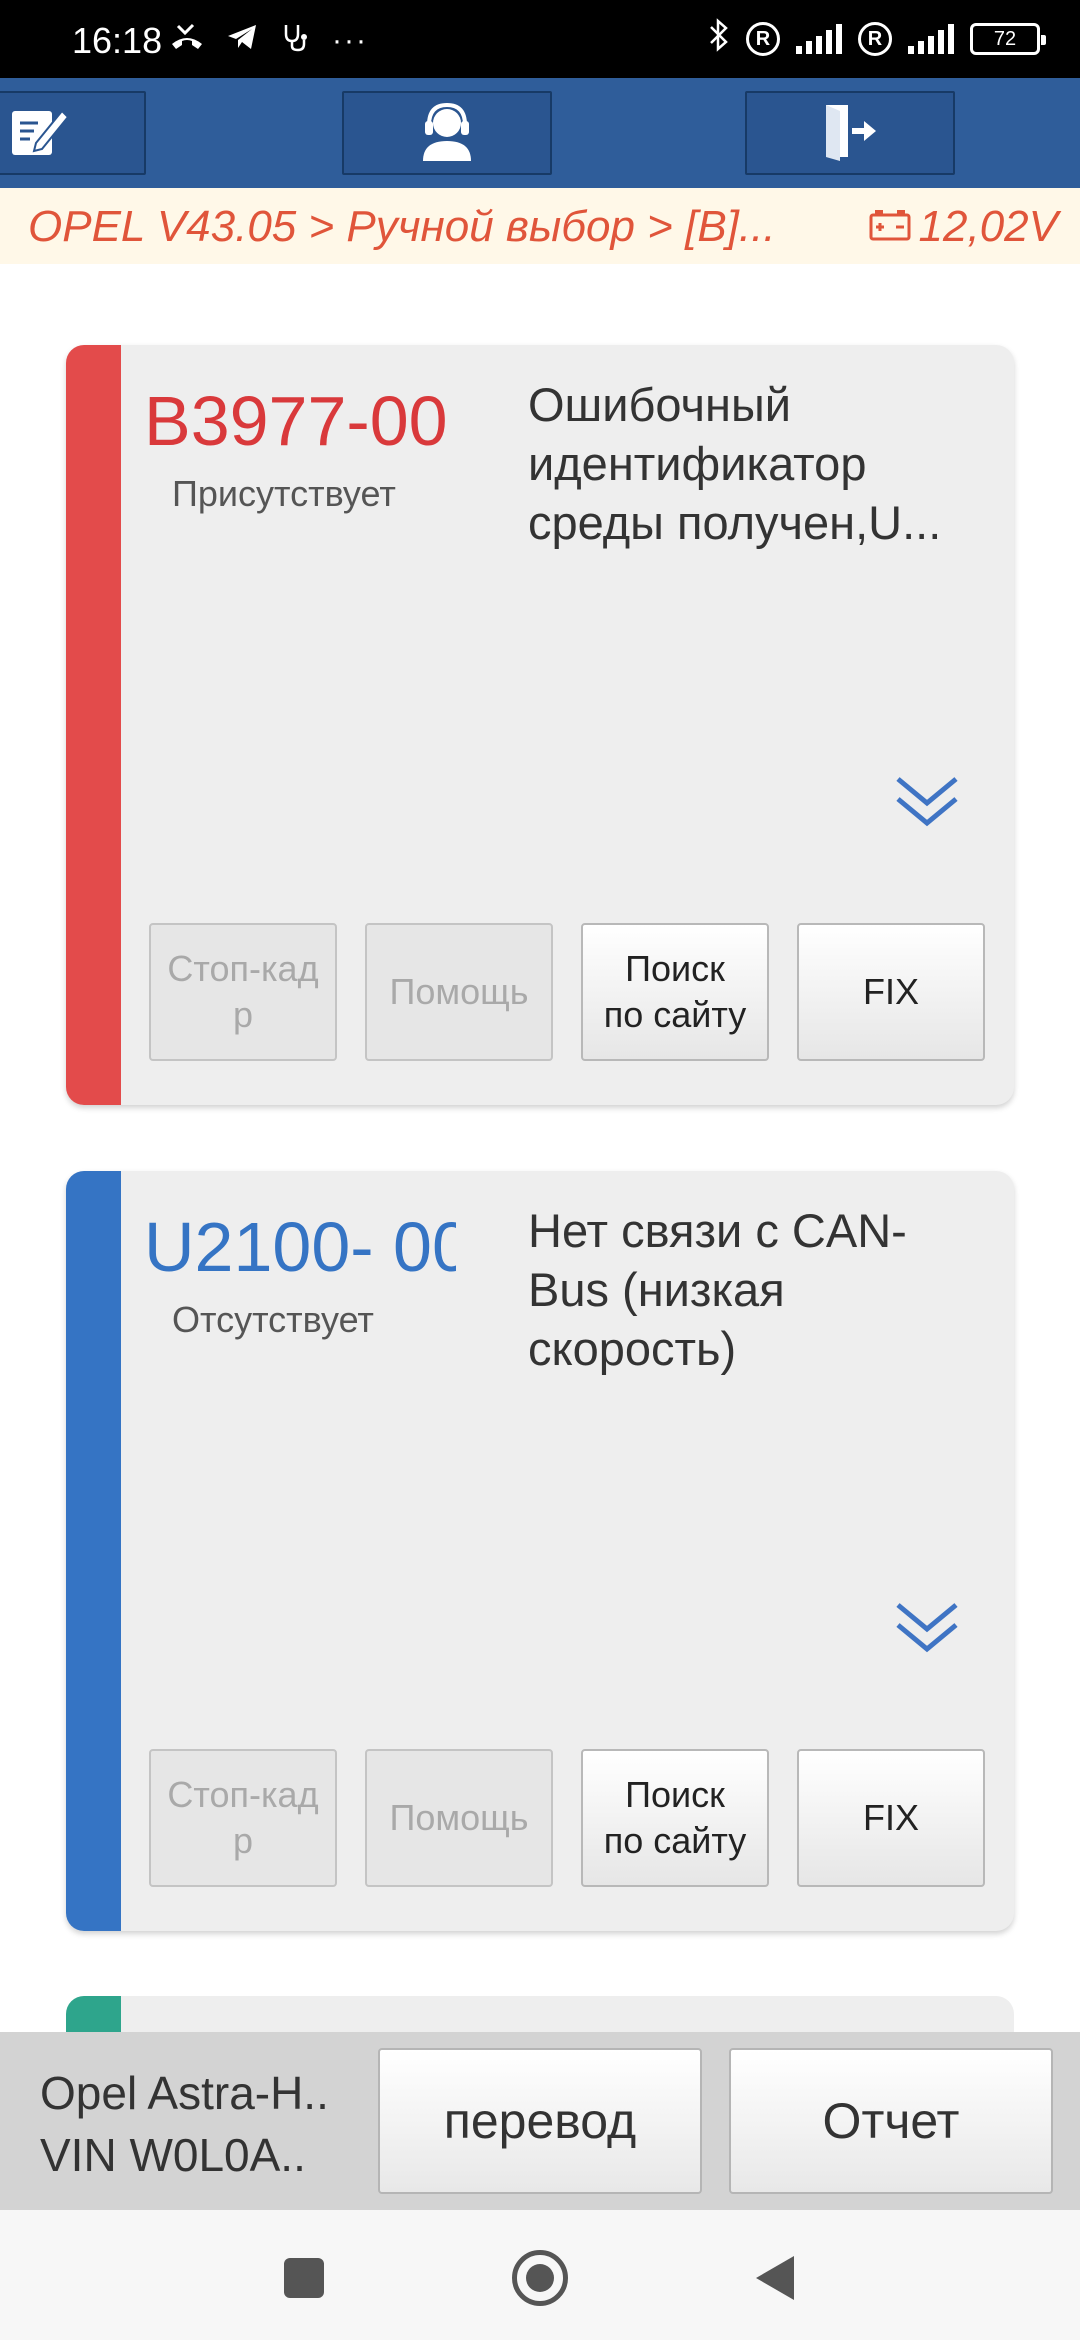 The width and height of the screenshot is (1080, 2340). Describe the element at coordinates (719, 39) in the screenshot. I see `bluetooth-icon` at that location.